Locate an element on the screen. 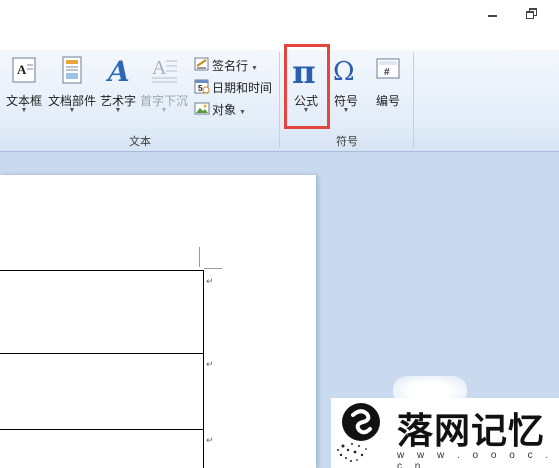  watermark-logo-icon is located at coordinates (358, 432).